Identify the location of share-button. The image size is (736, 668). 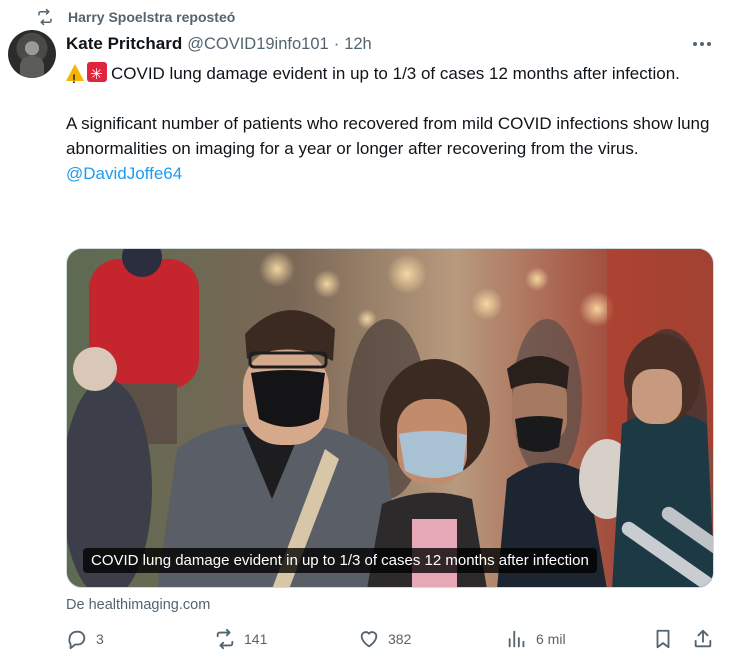
(703, 639).